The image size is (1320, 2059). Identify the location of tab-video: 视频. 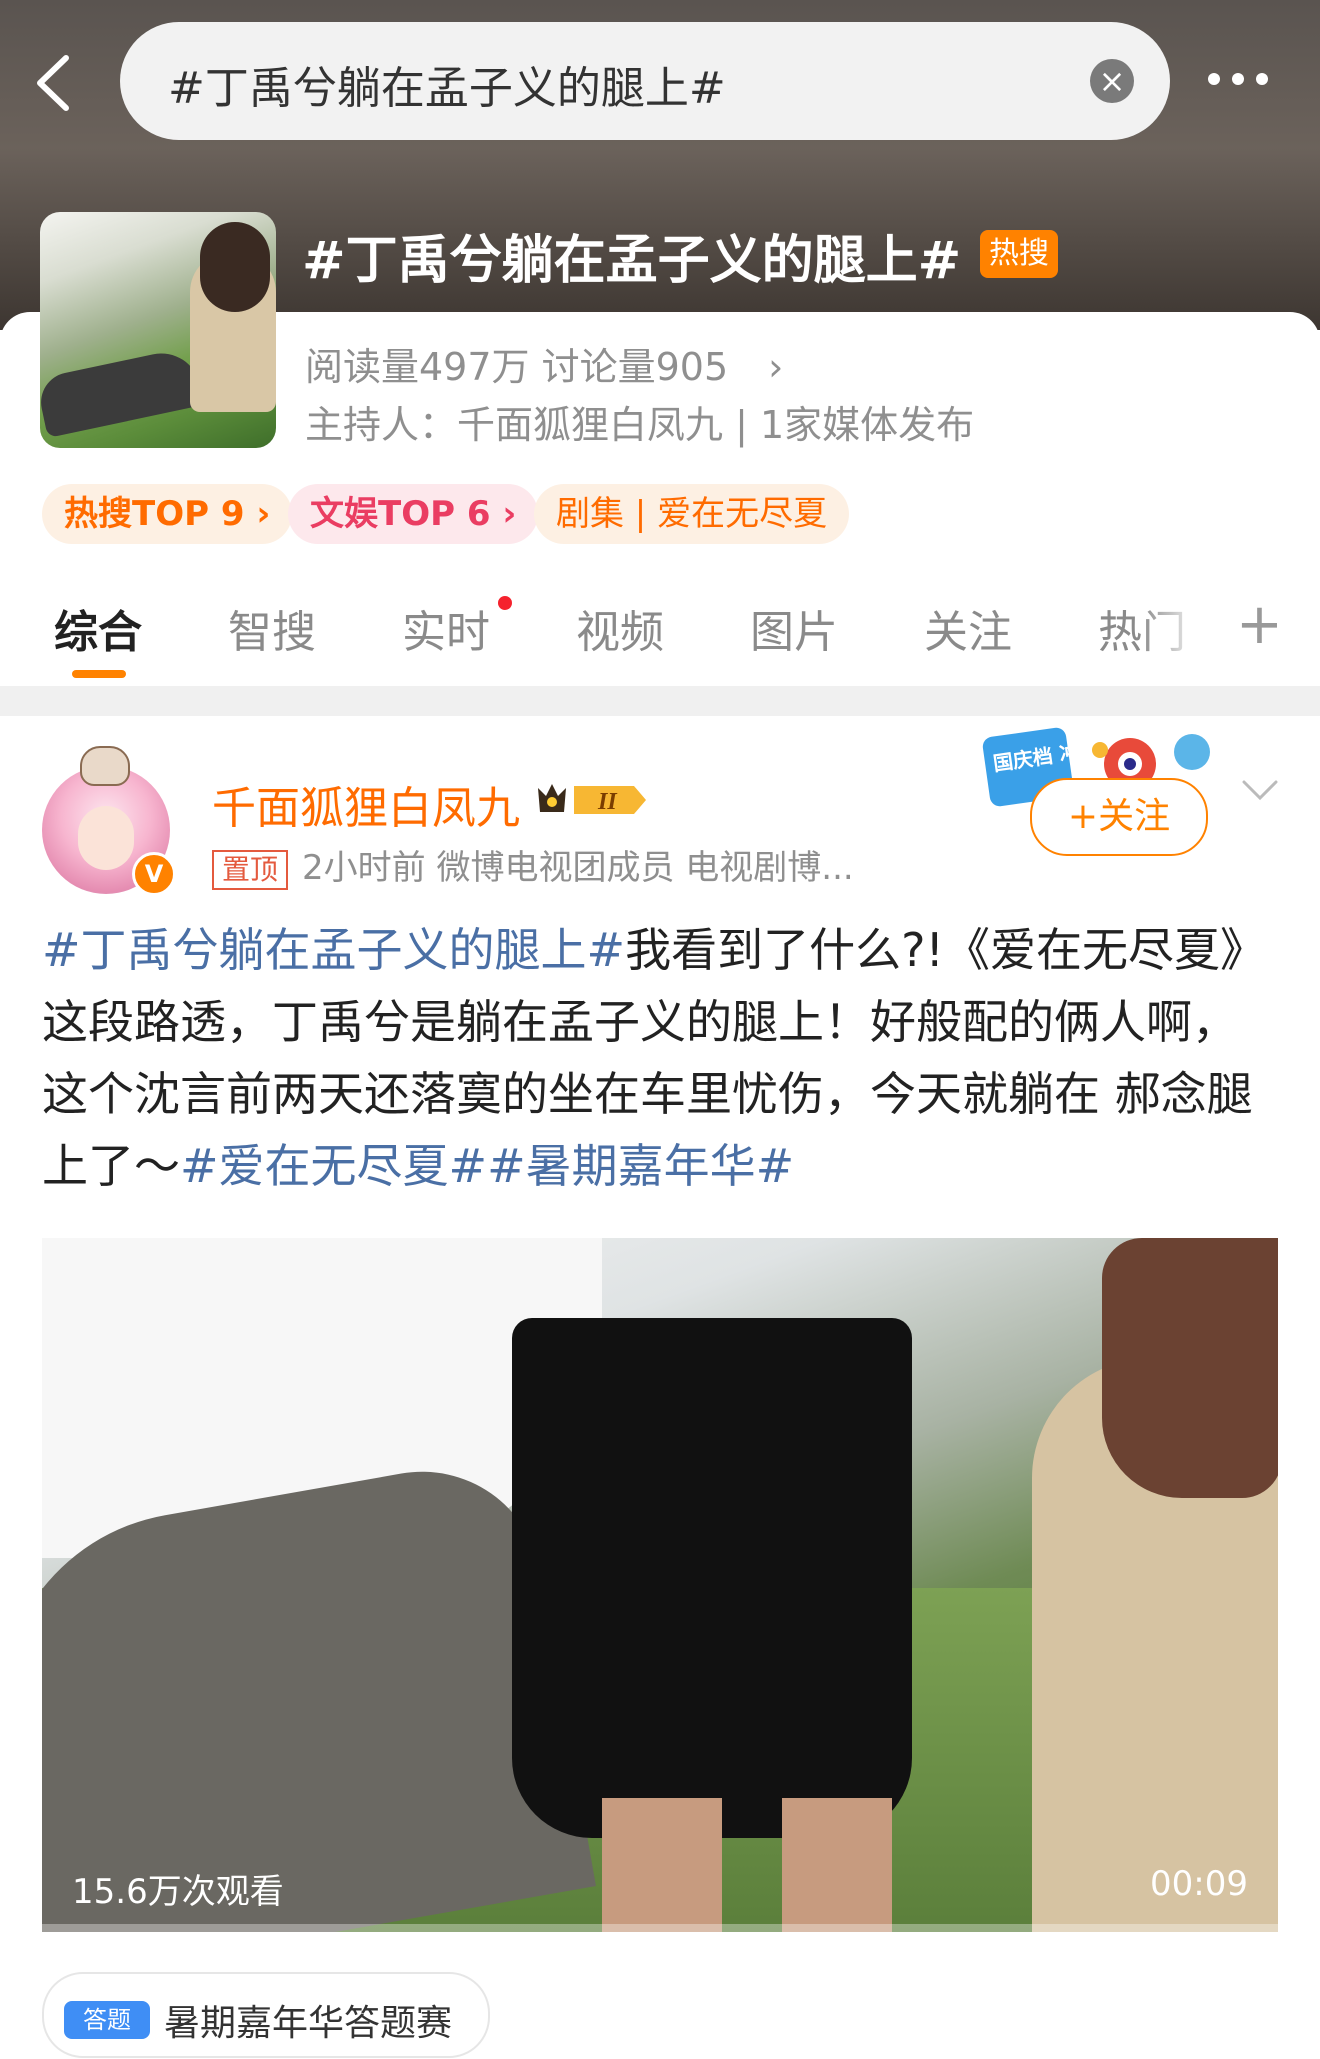
(620, 628).